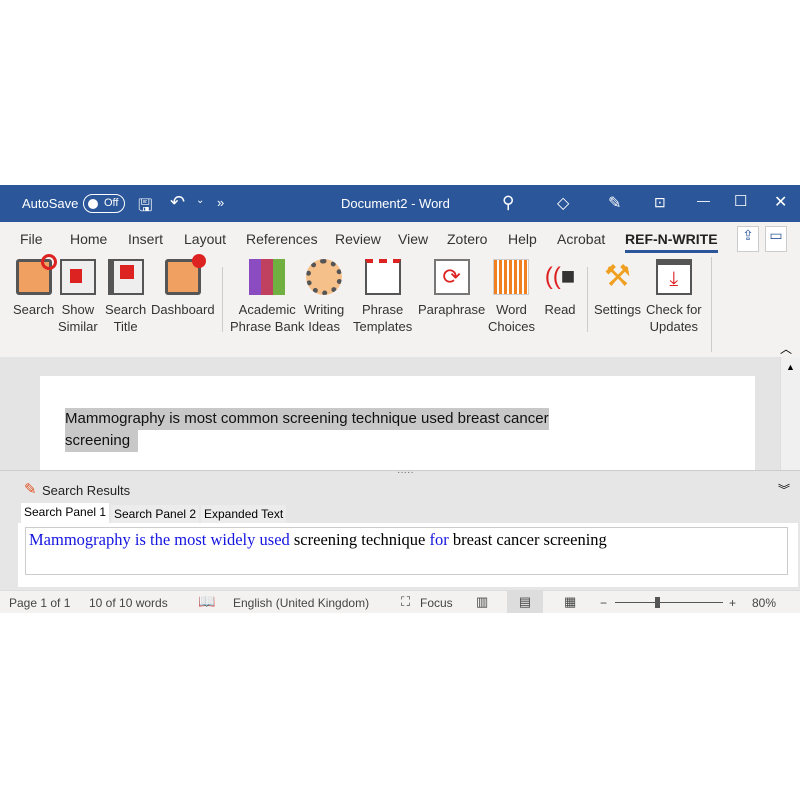 This screenshot has height=800, width=800. I want to click on focus-icon: ⛶, so click(405, 602).